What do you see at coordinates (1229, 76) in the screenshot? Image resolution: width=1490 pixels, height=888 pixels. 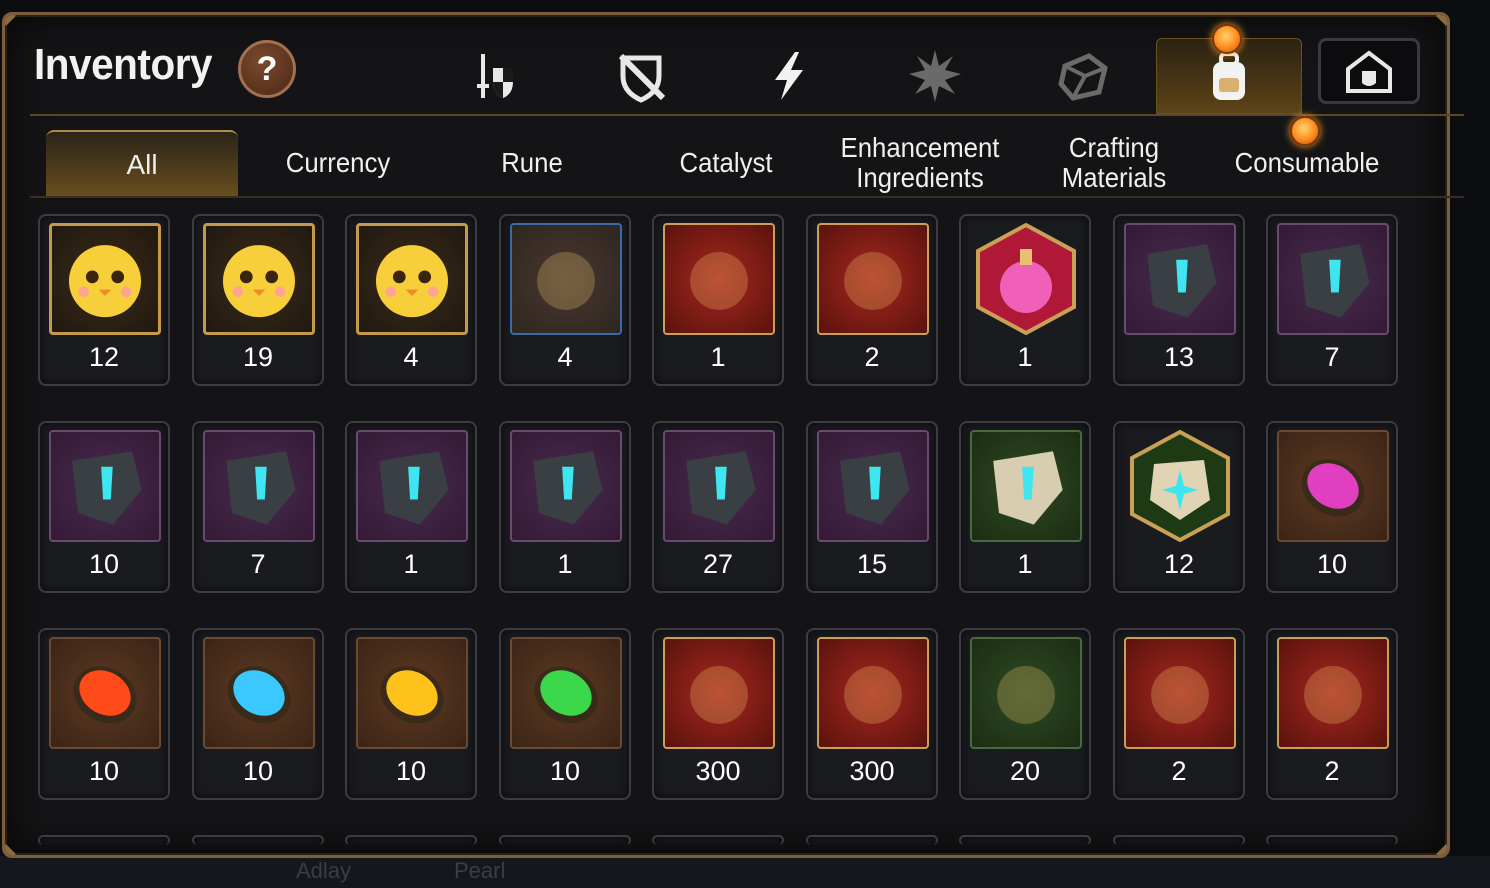 I see `backpack-icon` at bounding box center [1229, 76].